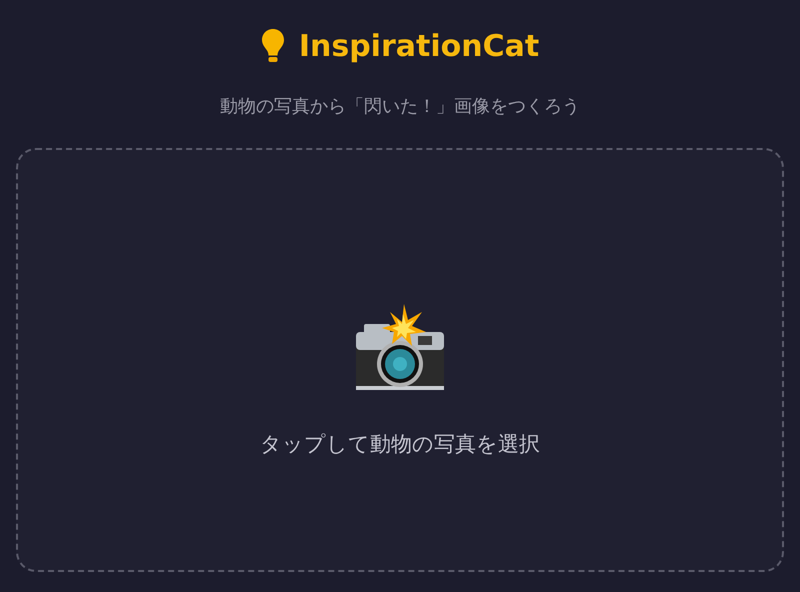  Describe the element at coordinates (400, 106) in the screenshot. I see `subtitle: 動物の写真から「閃いた！」画像をつくろう` at that location.